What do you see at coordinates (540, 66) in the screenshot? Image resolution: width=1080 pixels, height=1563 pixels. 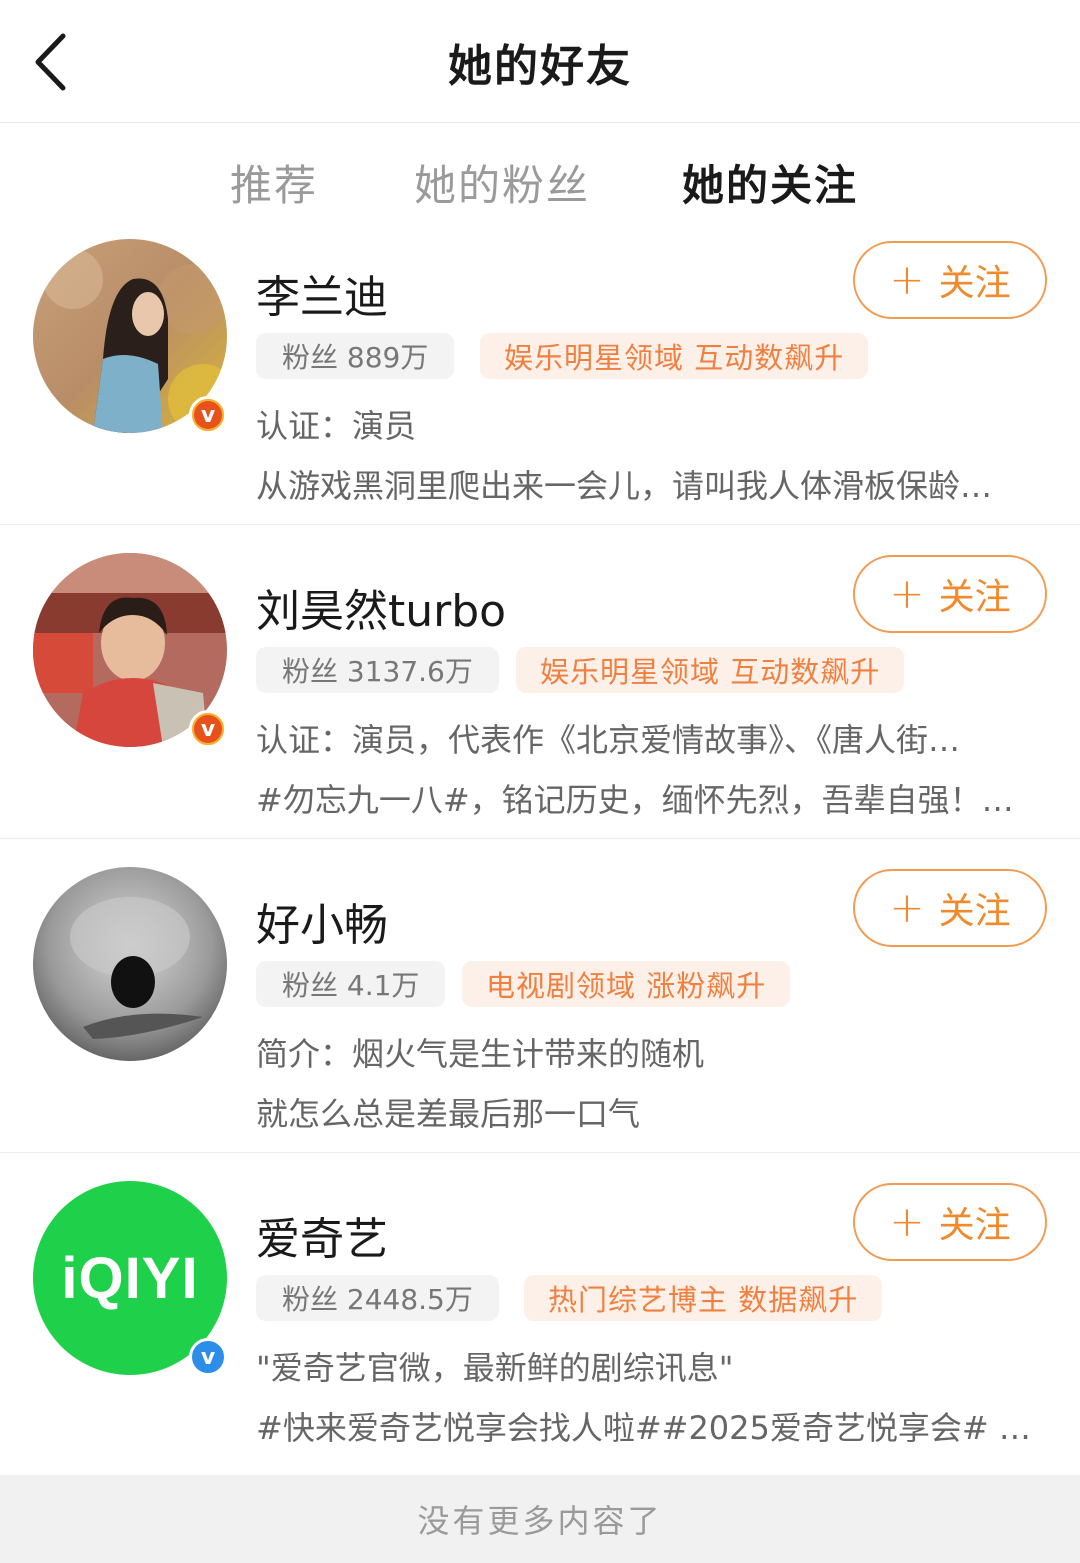 I see `page-title: 她的好友` at bounding box center [540, 66].